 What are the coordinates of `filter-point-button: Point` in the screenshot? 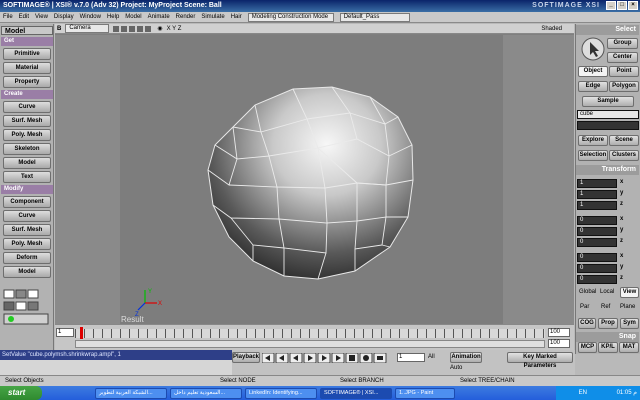 It's located at (624, 71).